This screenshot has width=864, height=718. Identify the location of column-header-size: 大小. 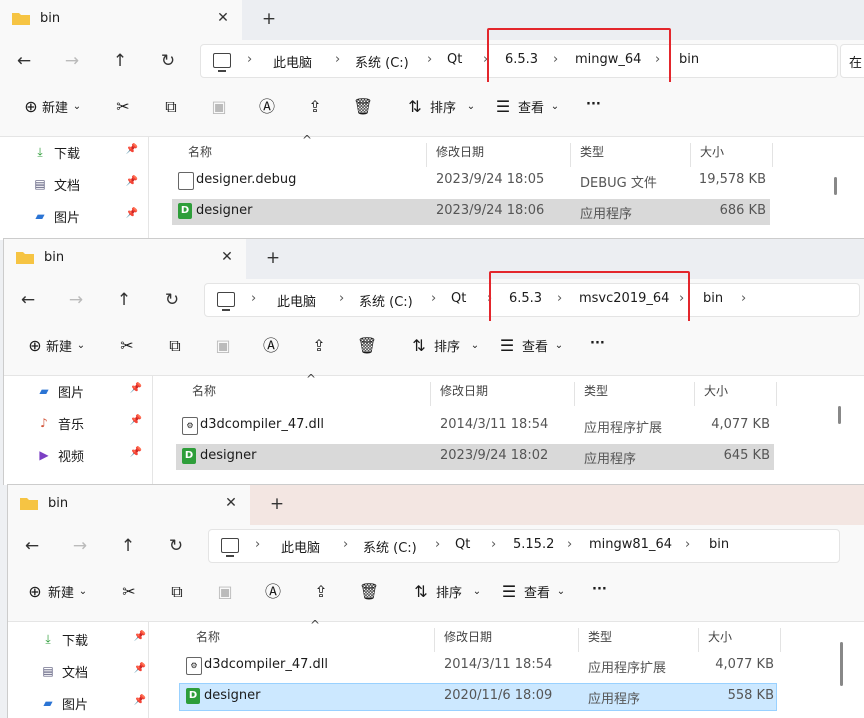
(712, 151).